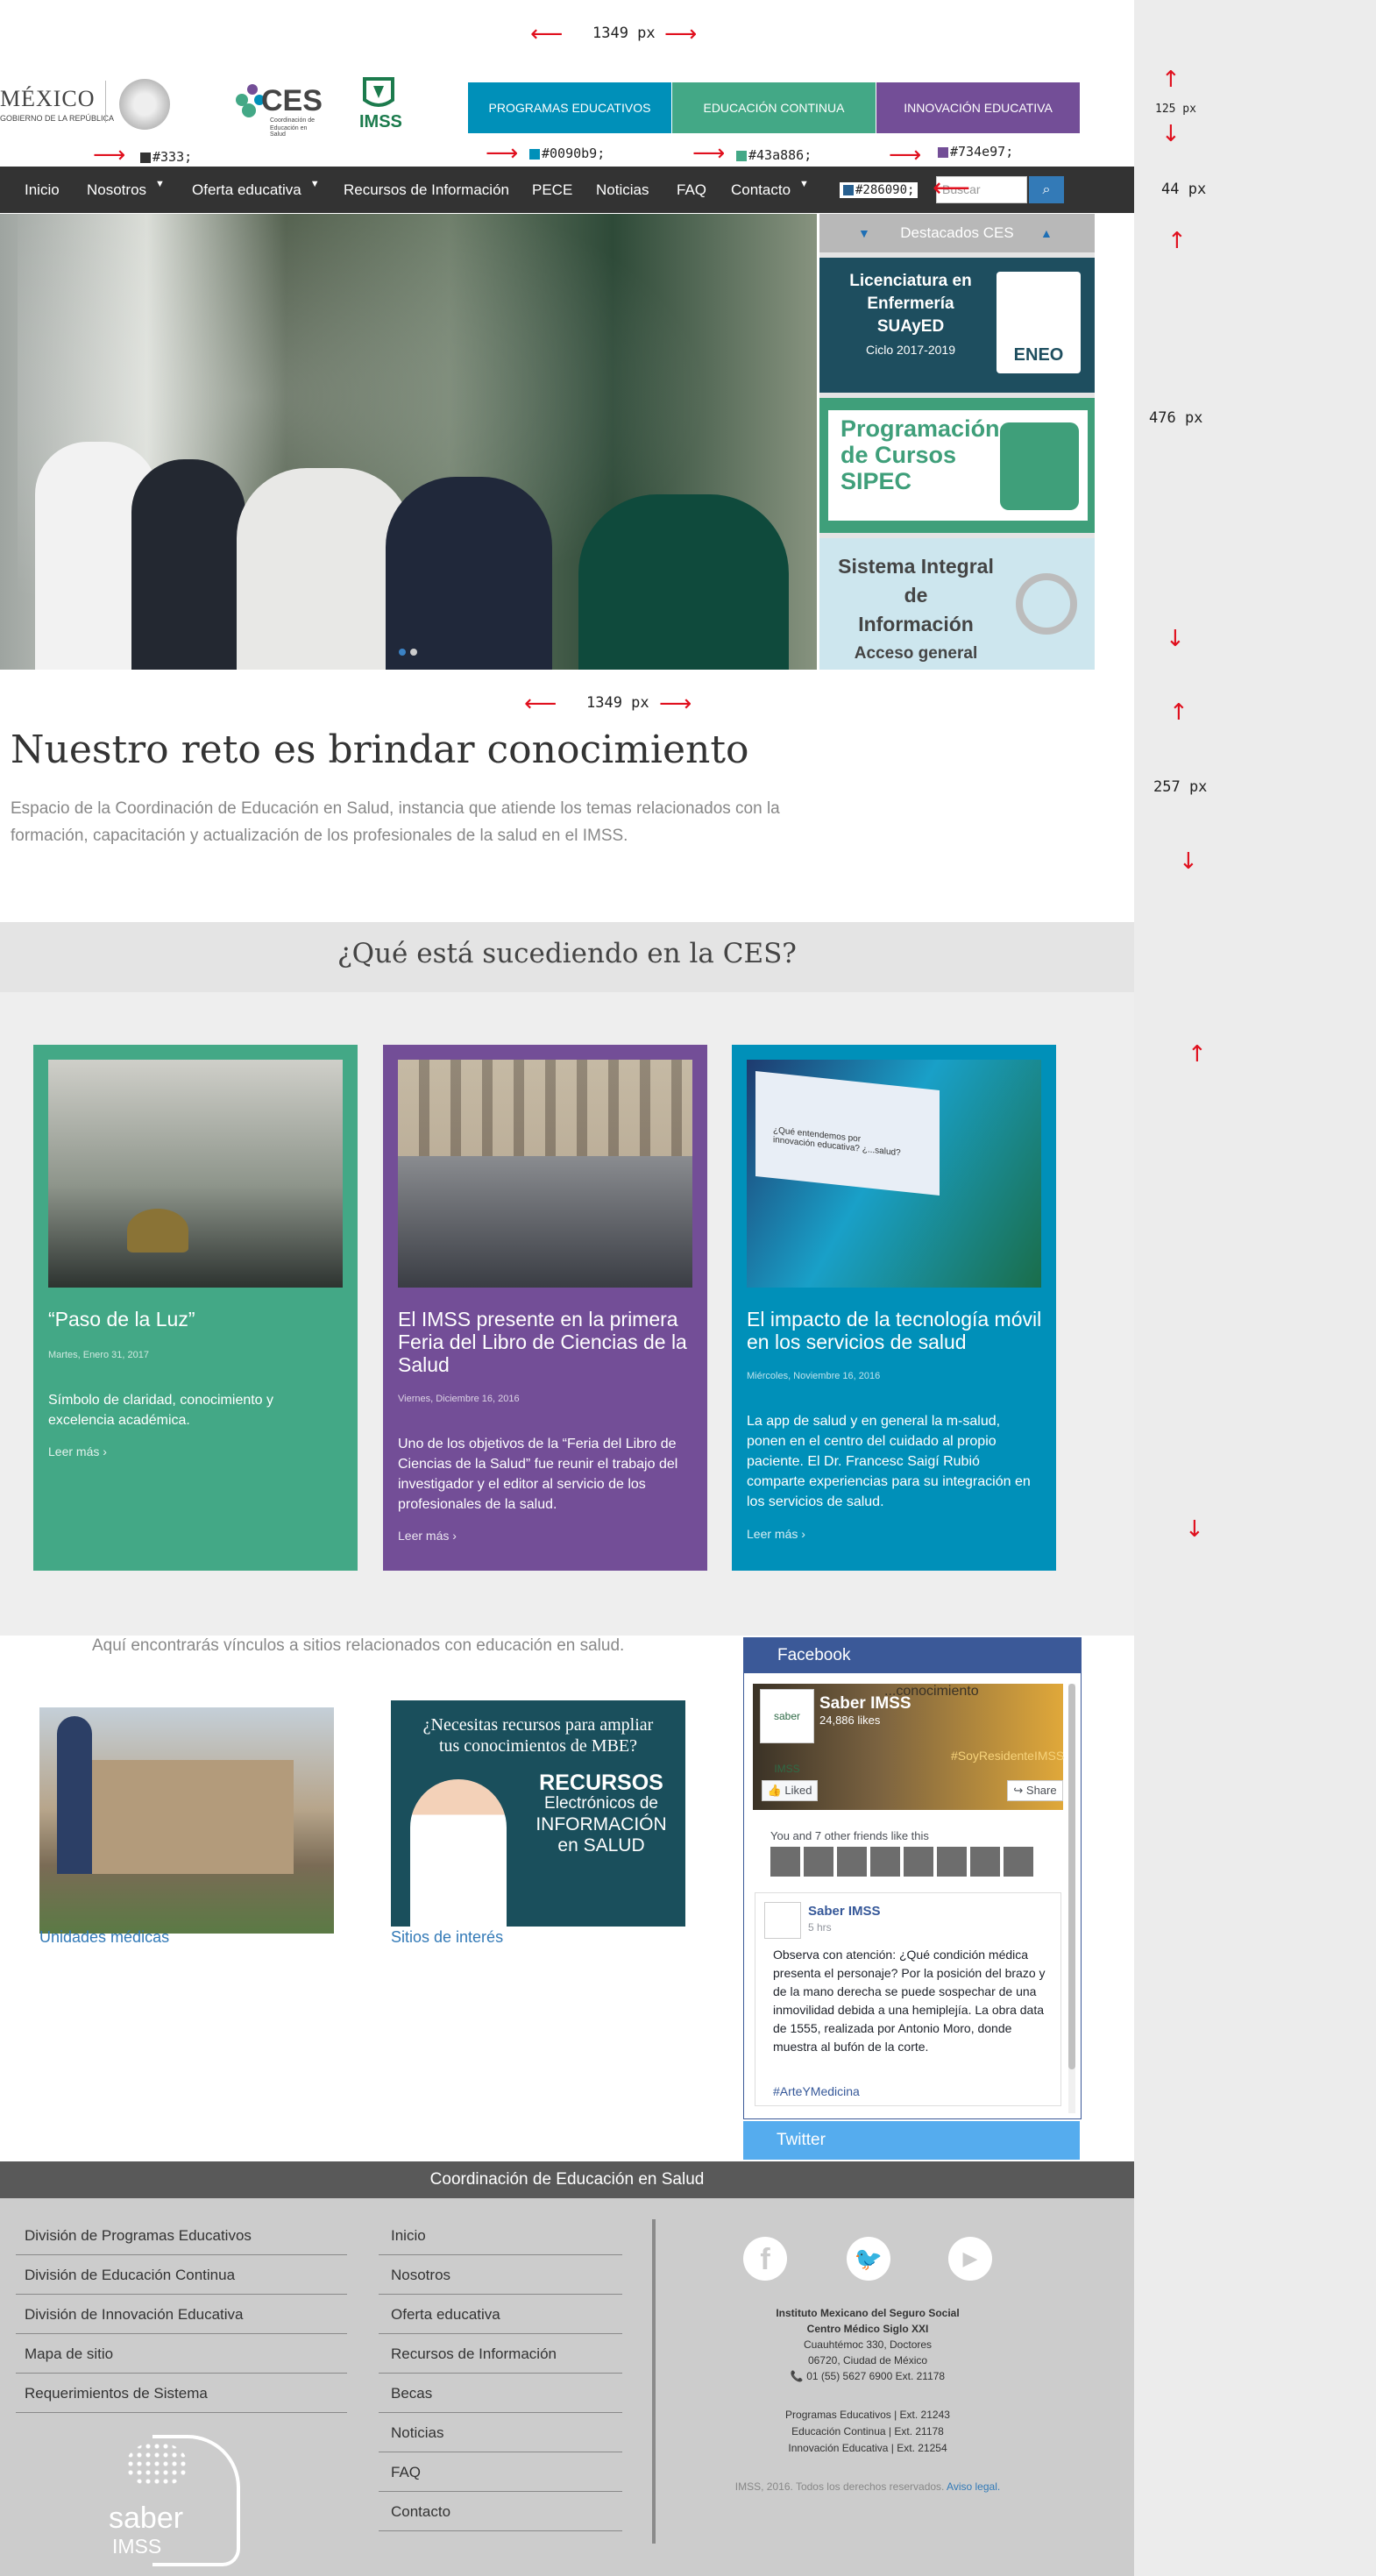 The height and width of the screenshot is (2576, 1376). I want to click on twitter-widget: Twitter, so click(911, 2140).